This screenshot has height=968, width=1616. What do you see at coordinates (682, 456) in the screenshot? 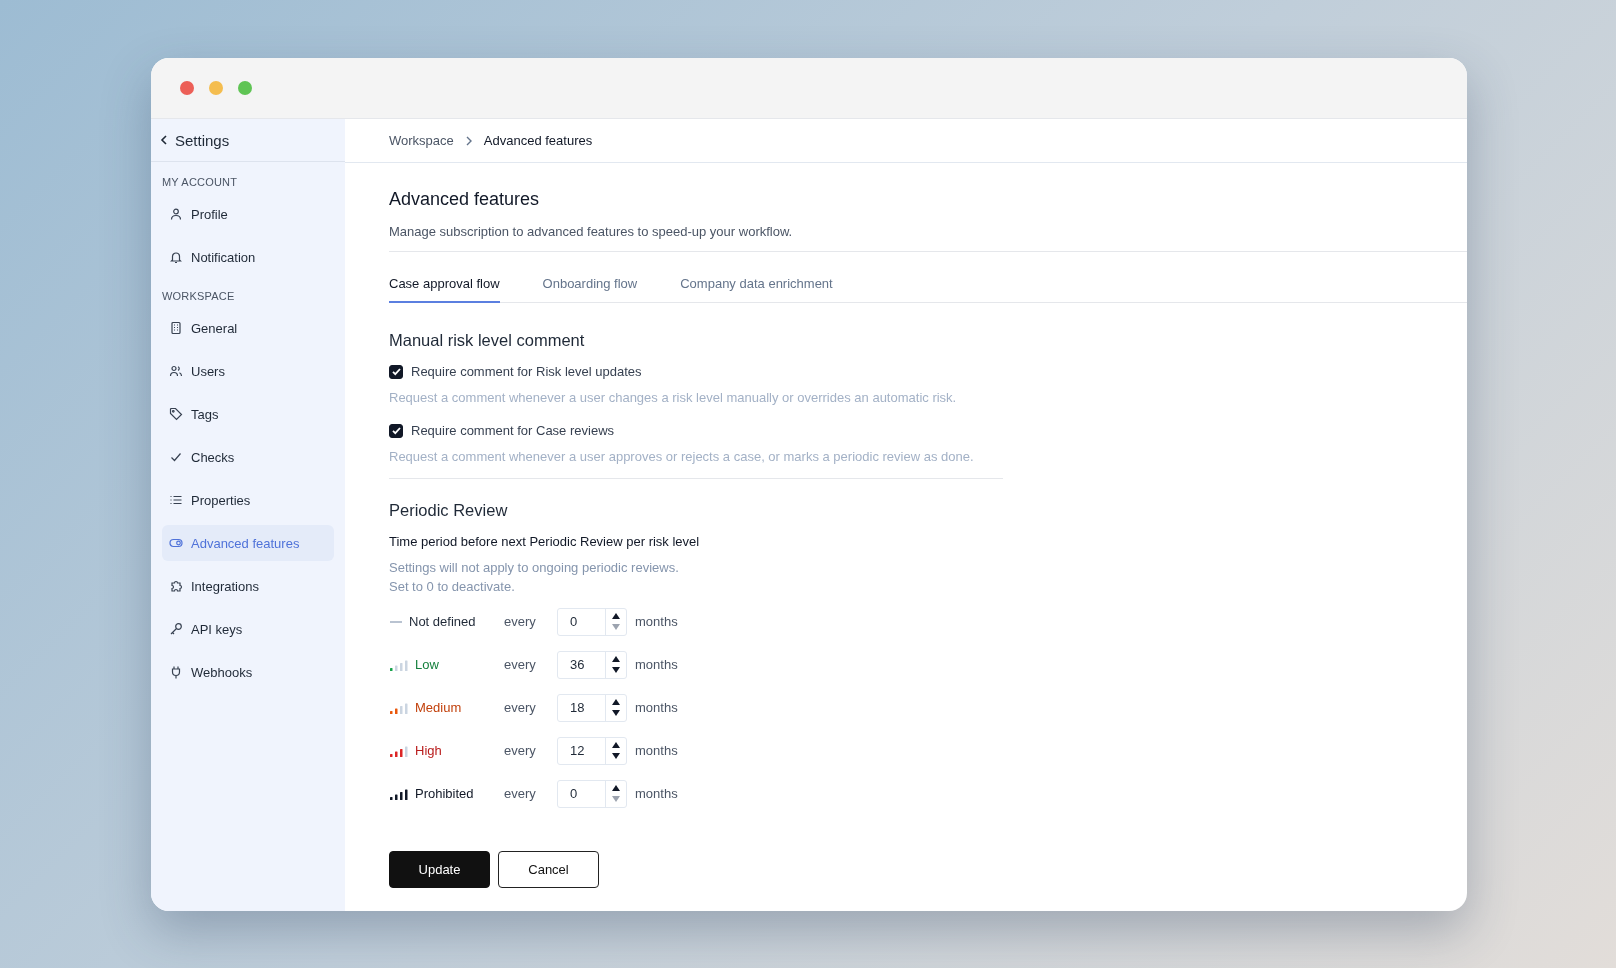
I see `option-hint: Request a comment whenever a user approves or rejects a case, or marks a periodic review as done.` at bounding box center [682, 456].